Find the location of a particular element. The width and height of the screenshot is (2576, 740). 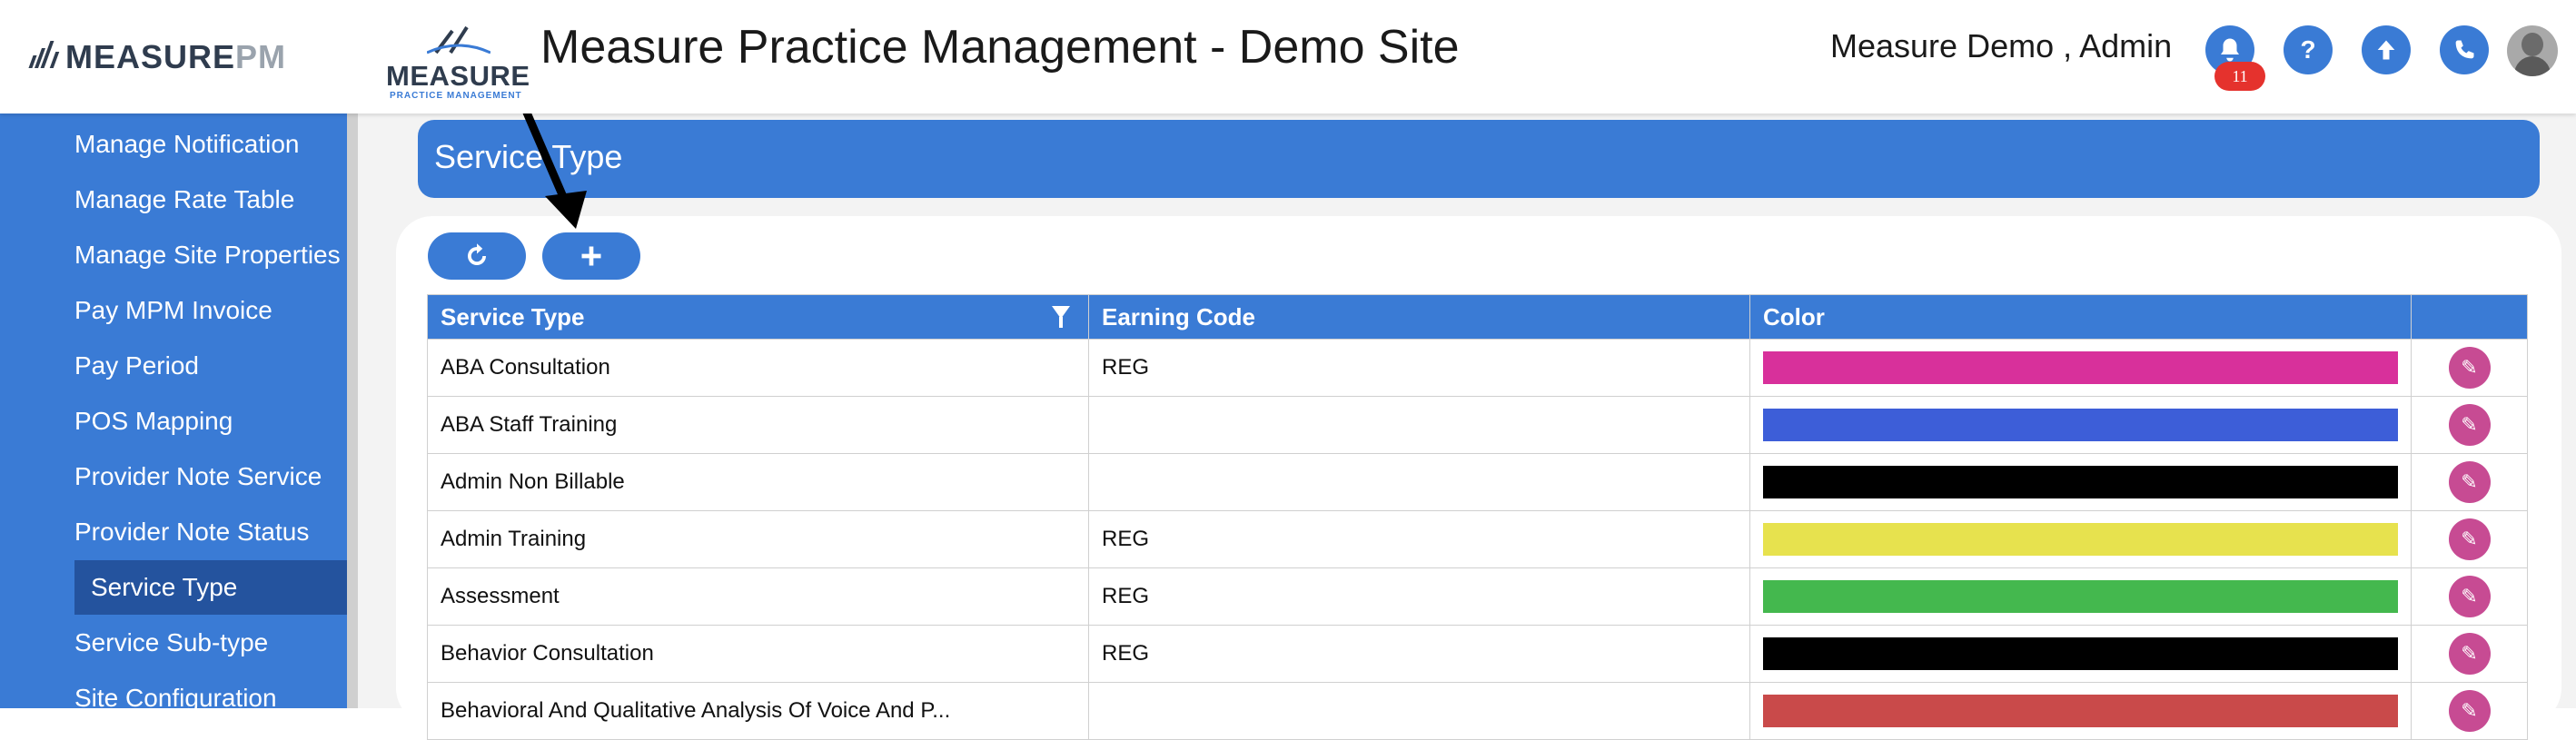

sidebar-item-provider-note-service: Provider Note Service is located at coordinates (198, 476).